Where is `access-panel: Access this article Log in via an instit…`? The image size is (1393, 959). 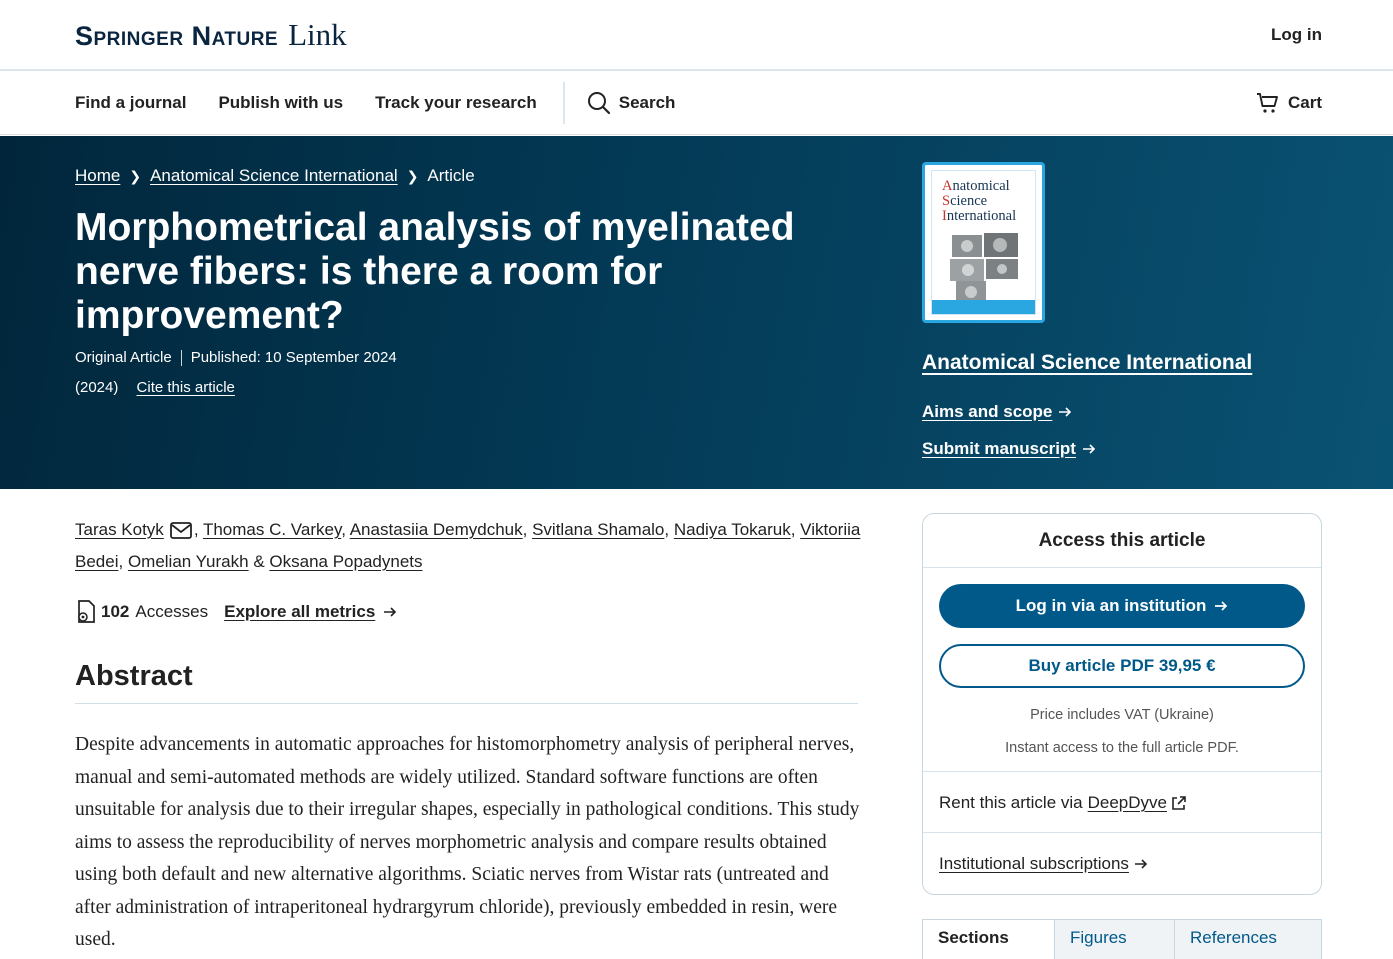 access-panel: Access this article Log in via an instit… is located at coordinates (1122, 704).